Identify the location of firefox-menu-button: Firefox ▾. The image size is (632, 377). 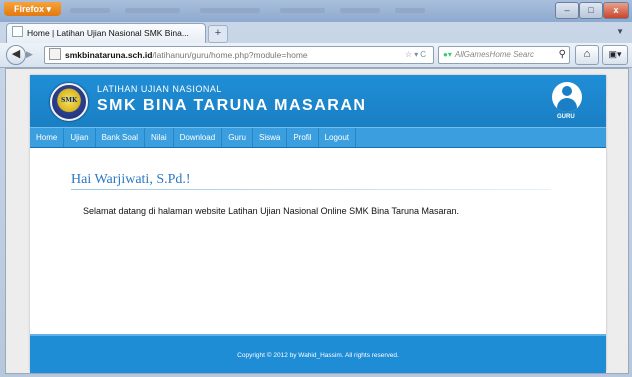
(33, 9).